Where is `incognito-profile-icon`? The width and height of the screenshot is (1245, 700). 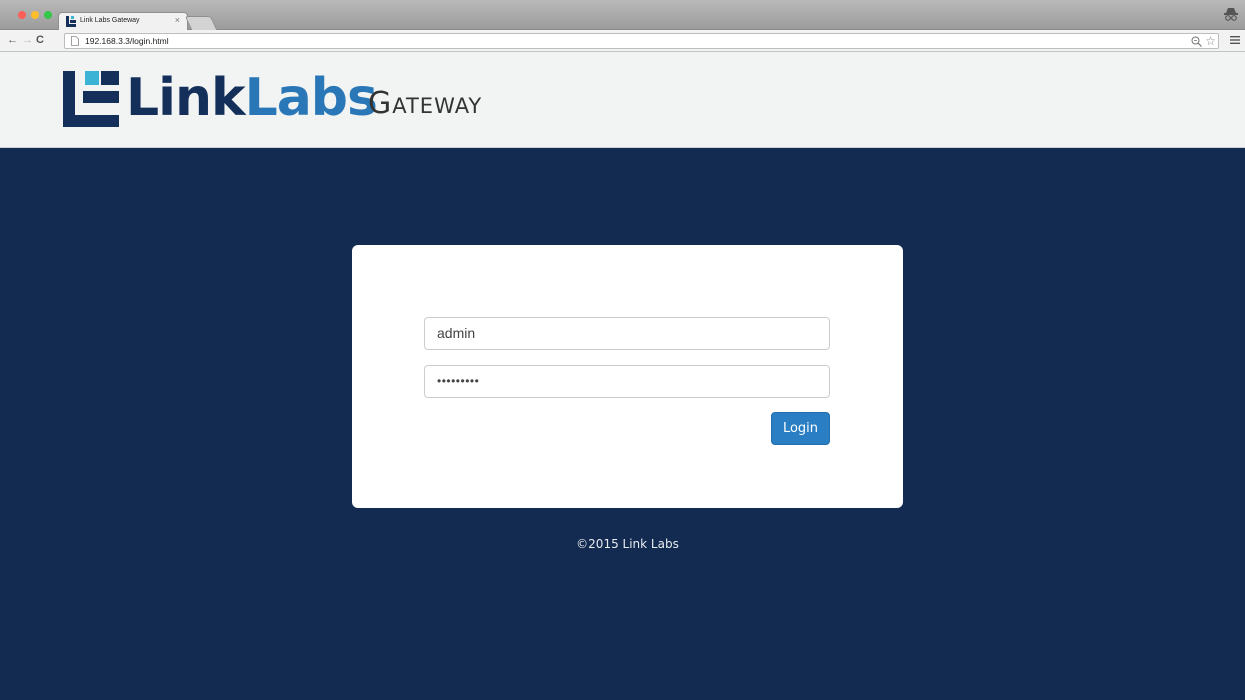
incognito-profile-icon is located at coordinates (1231, 14).